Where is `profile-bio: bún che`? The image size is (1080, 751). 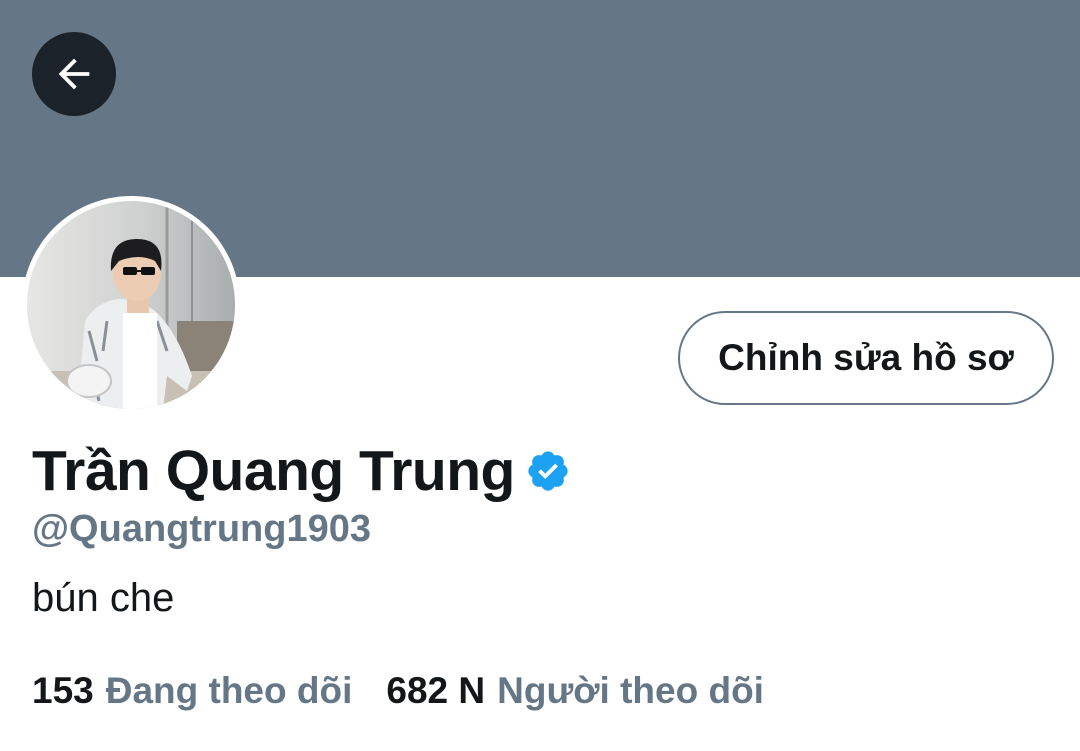
profile-bio: bún che is located at coordinates (103, 598).